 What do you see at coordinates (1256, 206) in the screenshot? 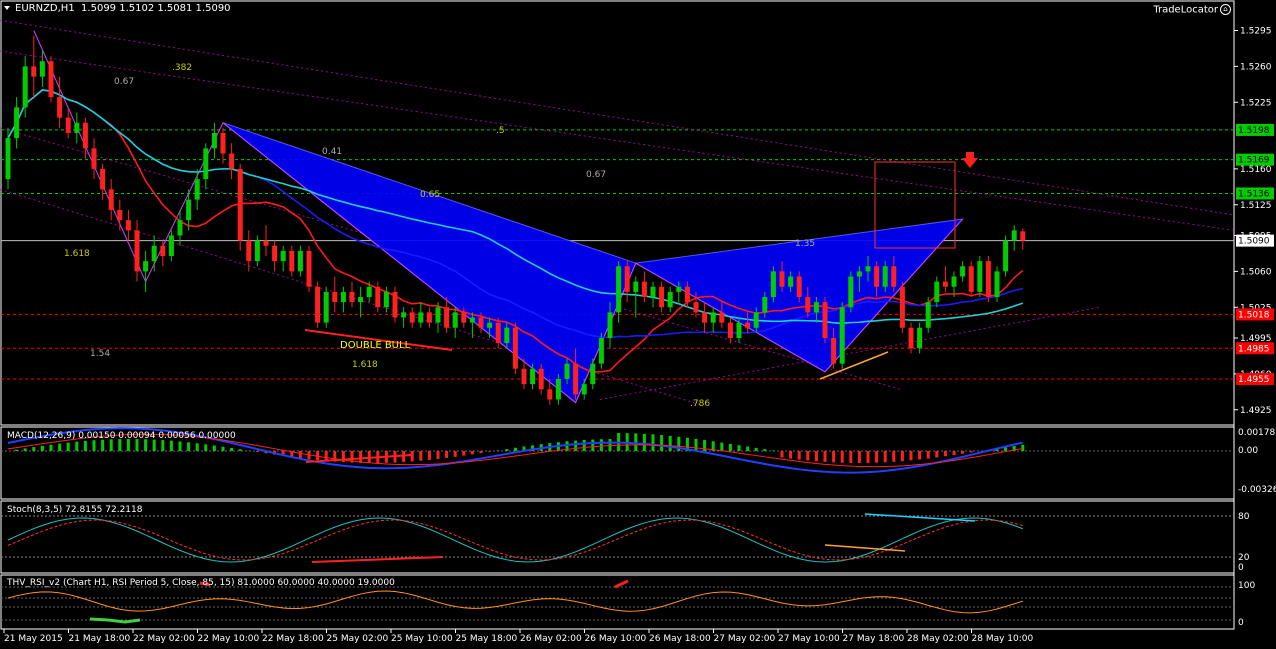
I see `price-tick-label: 1.5125` at bounding box center [1256, 206].